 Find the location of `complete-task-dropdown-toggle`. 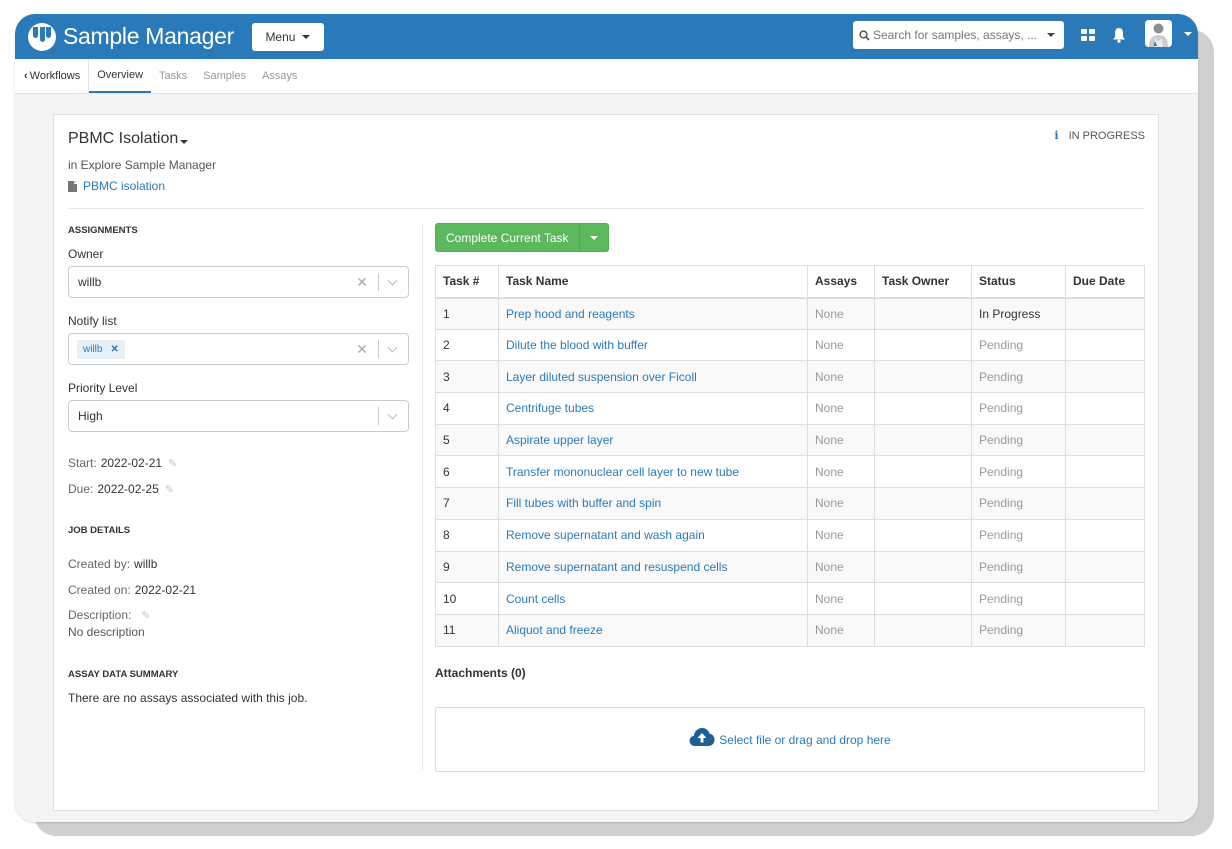

complete-task-dropdown-toggle is located at coordinates (593, 237).